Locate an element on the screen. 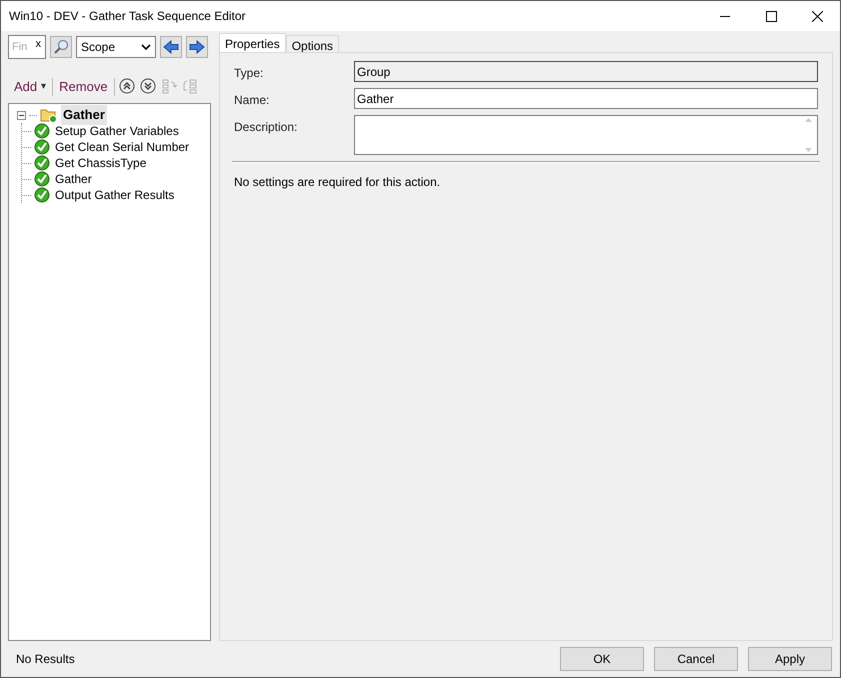  caret-icon: ▾ is located at coordinates (43, 86).